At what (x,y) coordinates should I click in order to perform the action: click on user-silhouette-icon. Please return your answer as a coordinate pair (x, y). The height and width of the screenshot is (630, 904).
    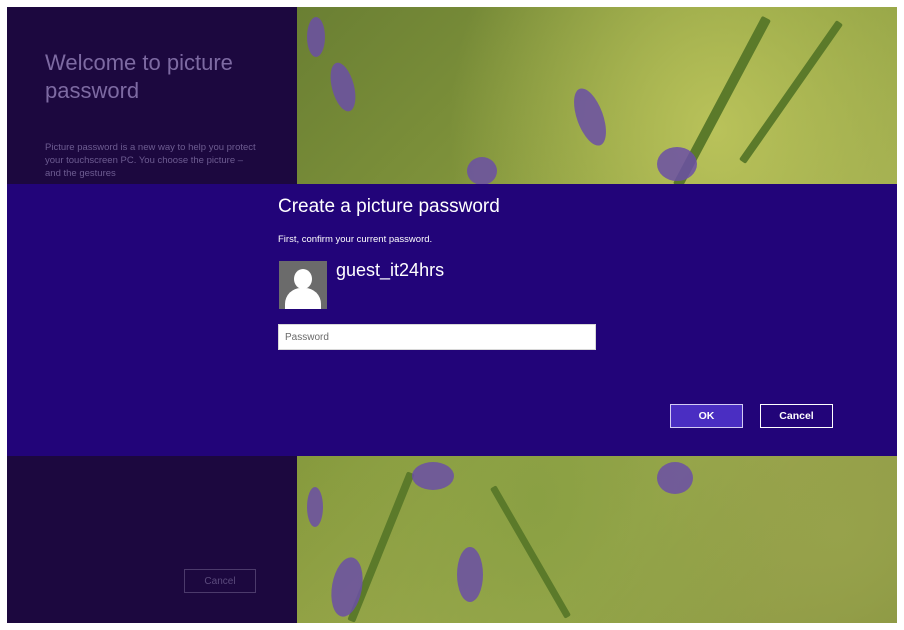
    Looking at the image, I should click on (303, 279).